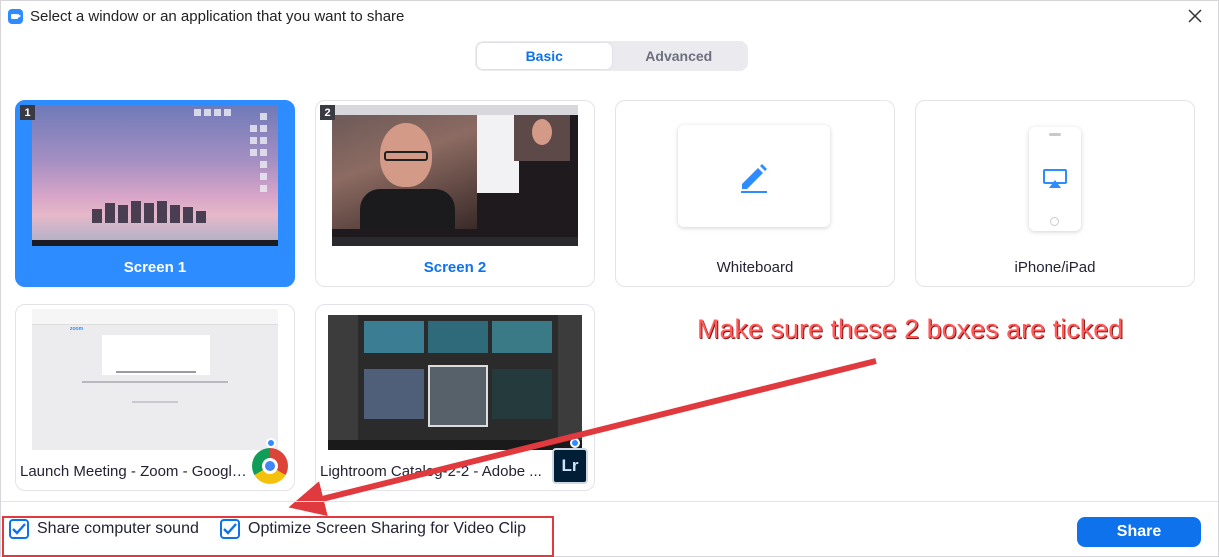  I want to click on annotation-text: Make sure these 2 boxes are ticked, so click(910, 329).